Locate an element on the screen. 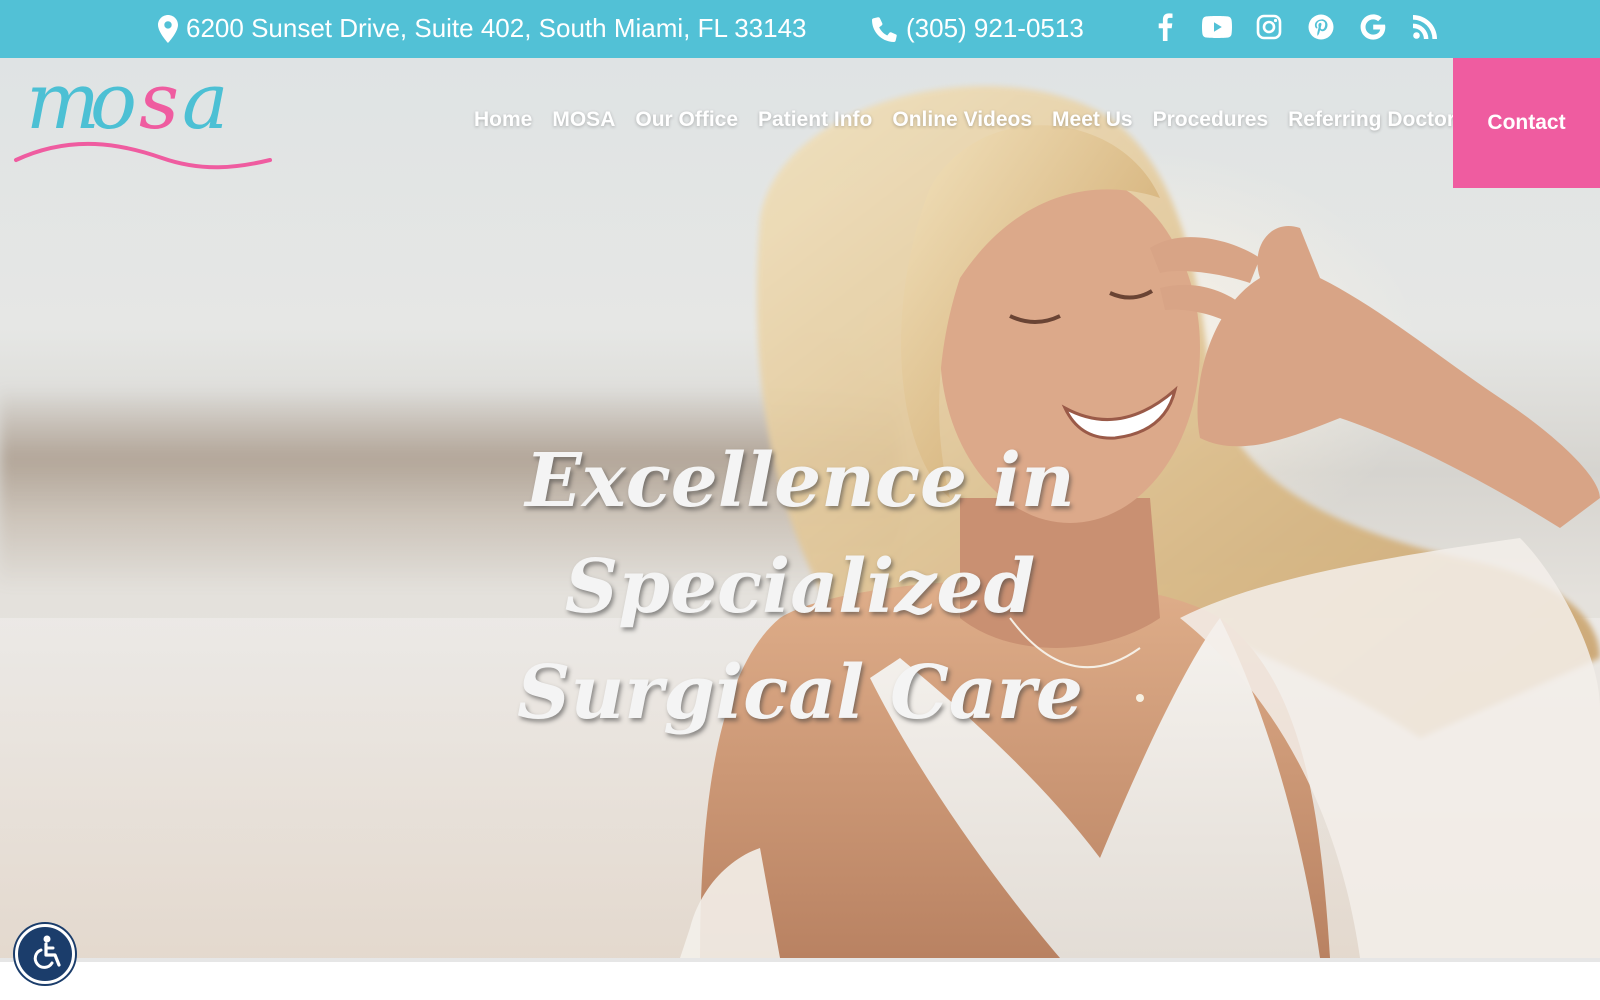  phone: (305) 921-0513 is located at coordinates (978, 28).